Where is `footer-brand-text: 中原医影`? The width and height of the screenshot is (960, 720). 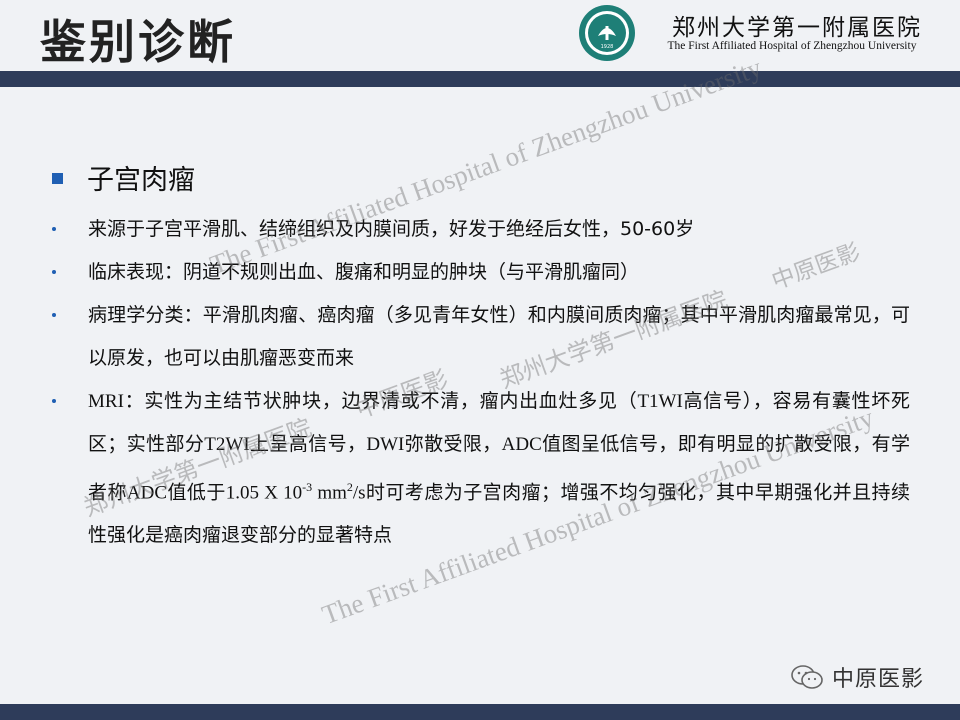
footer-brand-text: 中原医影 is located at coordinates (878, 679).